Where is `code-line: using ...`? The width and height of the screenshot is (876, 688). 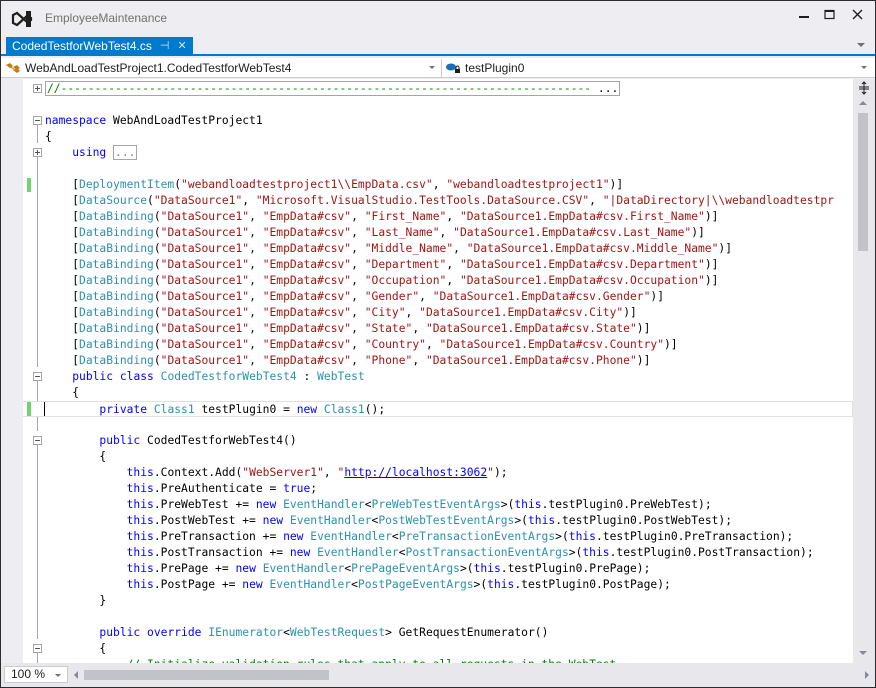
code-line: using ... is located at coordinates (438, 153).